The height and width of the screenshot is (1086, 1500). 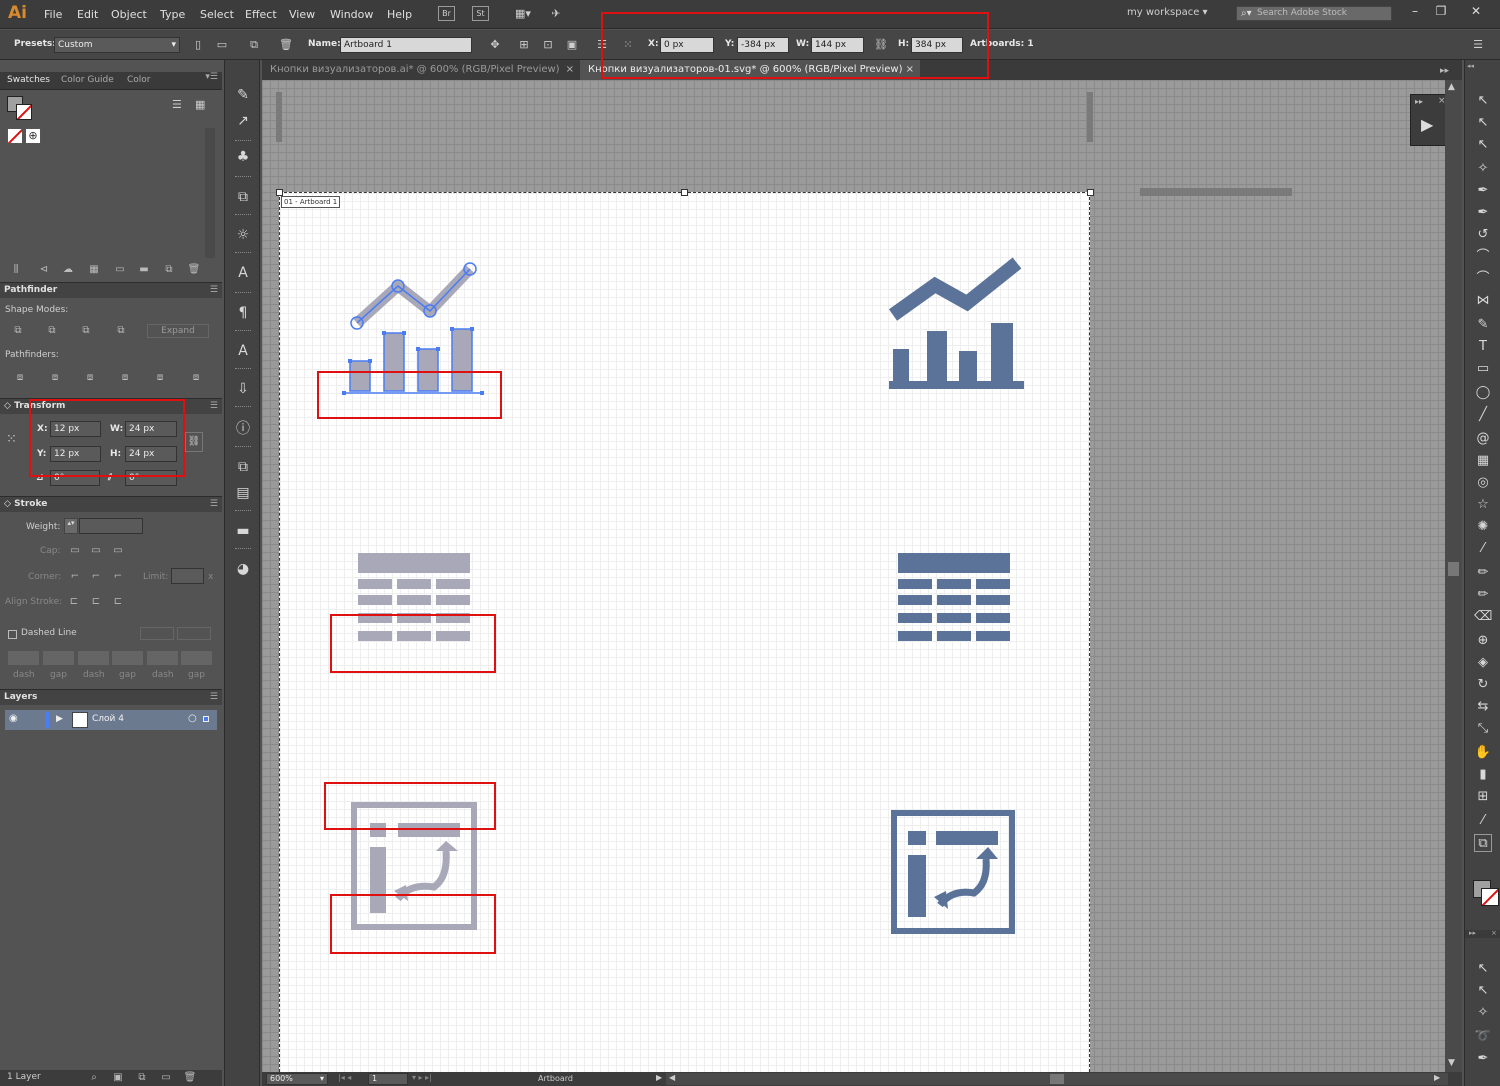 What do you see at coordinates (1437, 1077) in the screenshot?
I see `scroll-right-icon: ▶` at bounding box center [1437, 1077].